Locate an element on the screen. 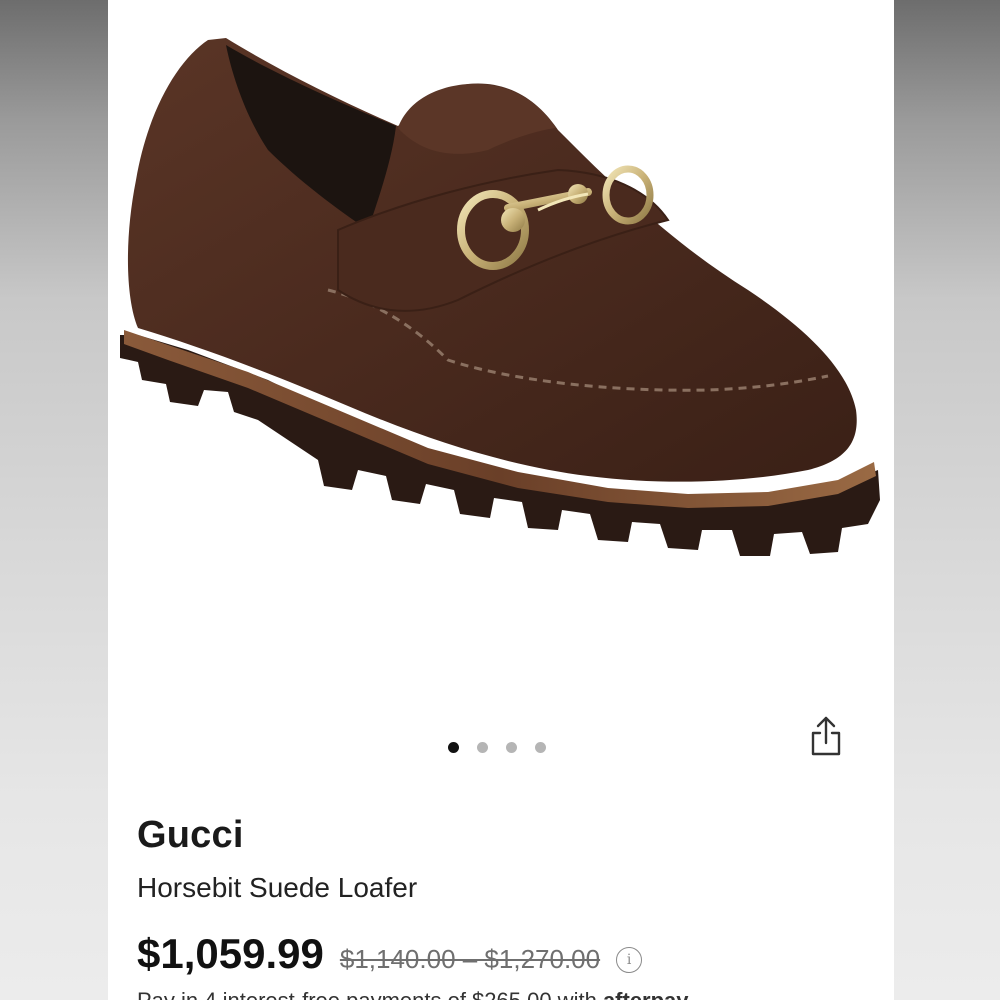 The image size is (1000, 1000). background-blur-left is located at coordinates (54, 500).